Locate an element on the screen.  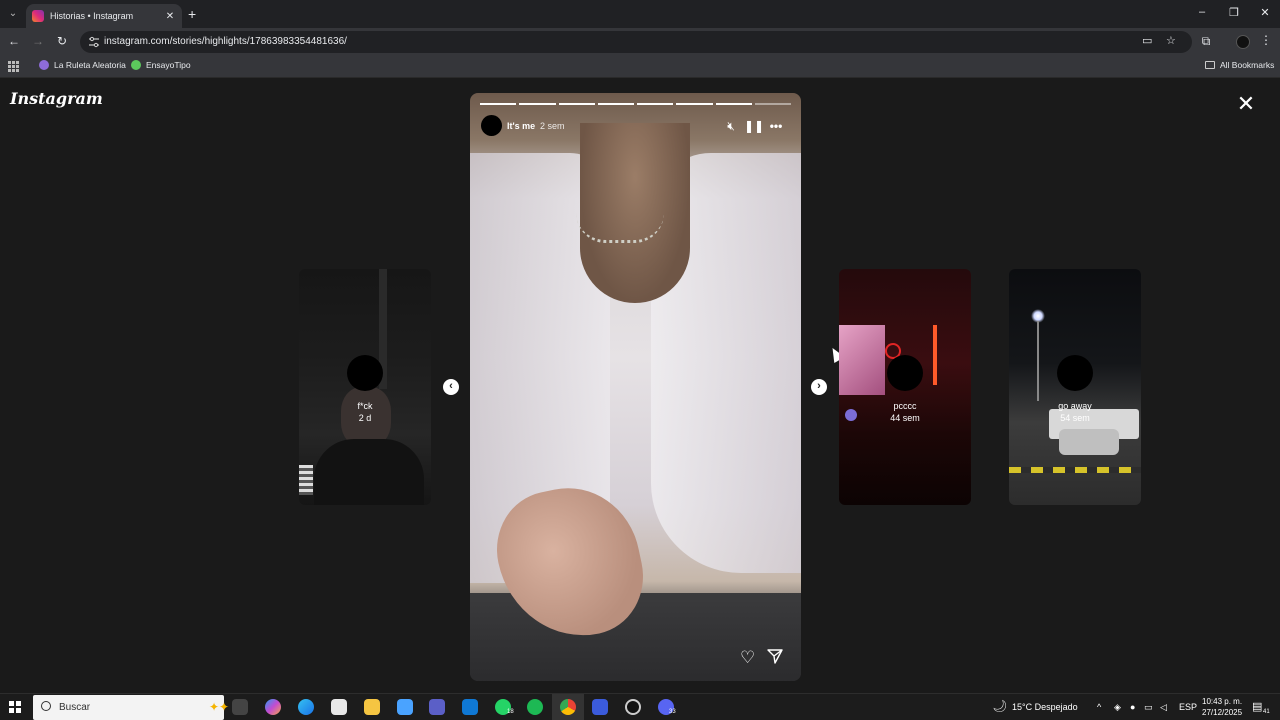
task-view-icon is located at coordinates (240, 707).